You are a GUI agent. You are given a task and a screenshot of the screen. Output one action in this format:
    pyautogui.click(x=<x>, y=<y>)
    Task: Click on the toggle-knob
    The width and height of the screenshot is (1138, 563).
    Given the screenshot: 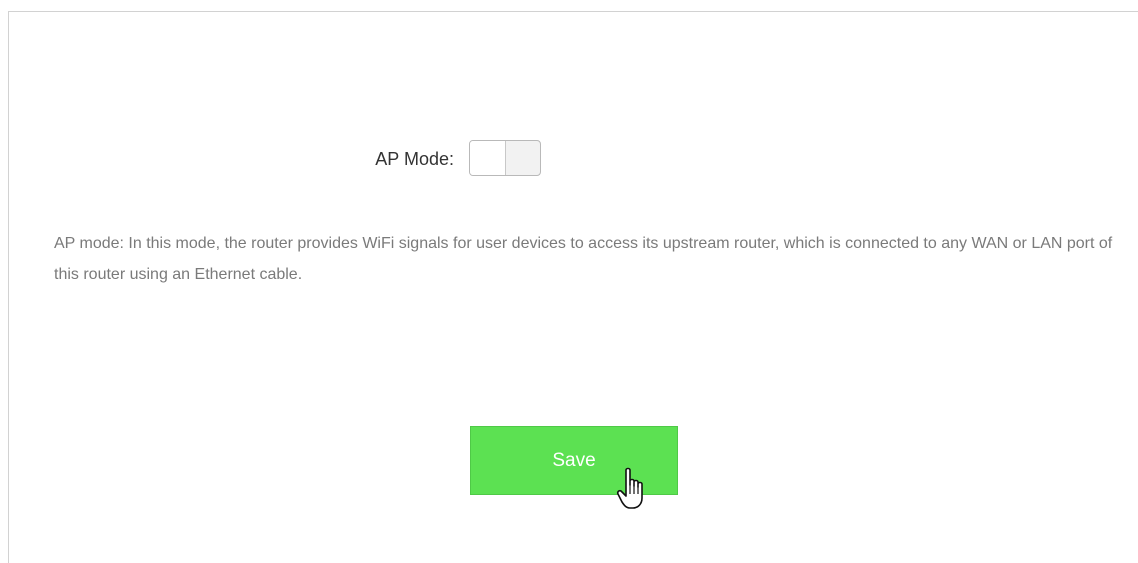 What is the action you would take?
    pyautogui.click(x=488, y=158)
    